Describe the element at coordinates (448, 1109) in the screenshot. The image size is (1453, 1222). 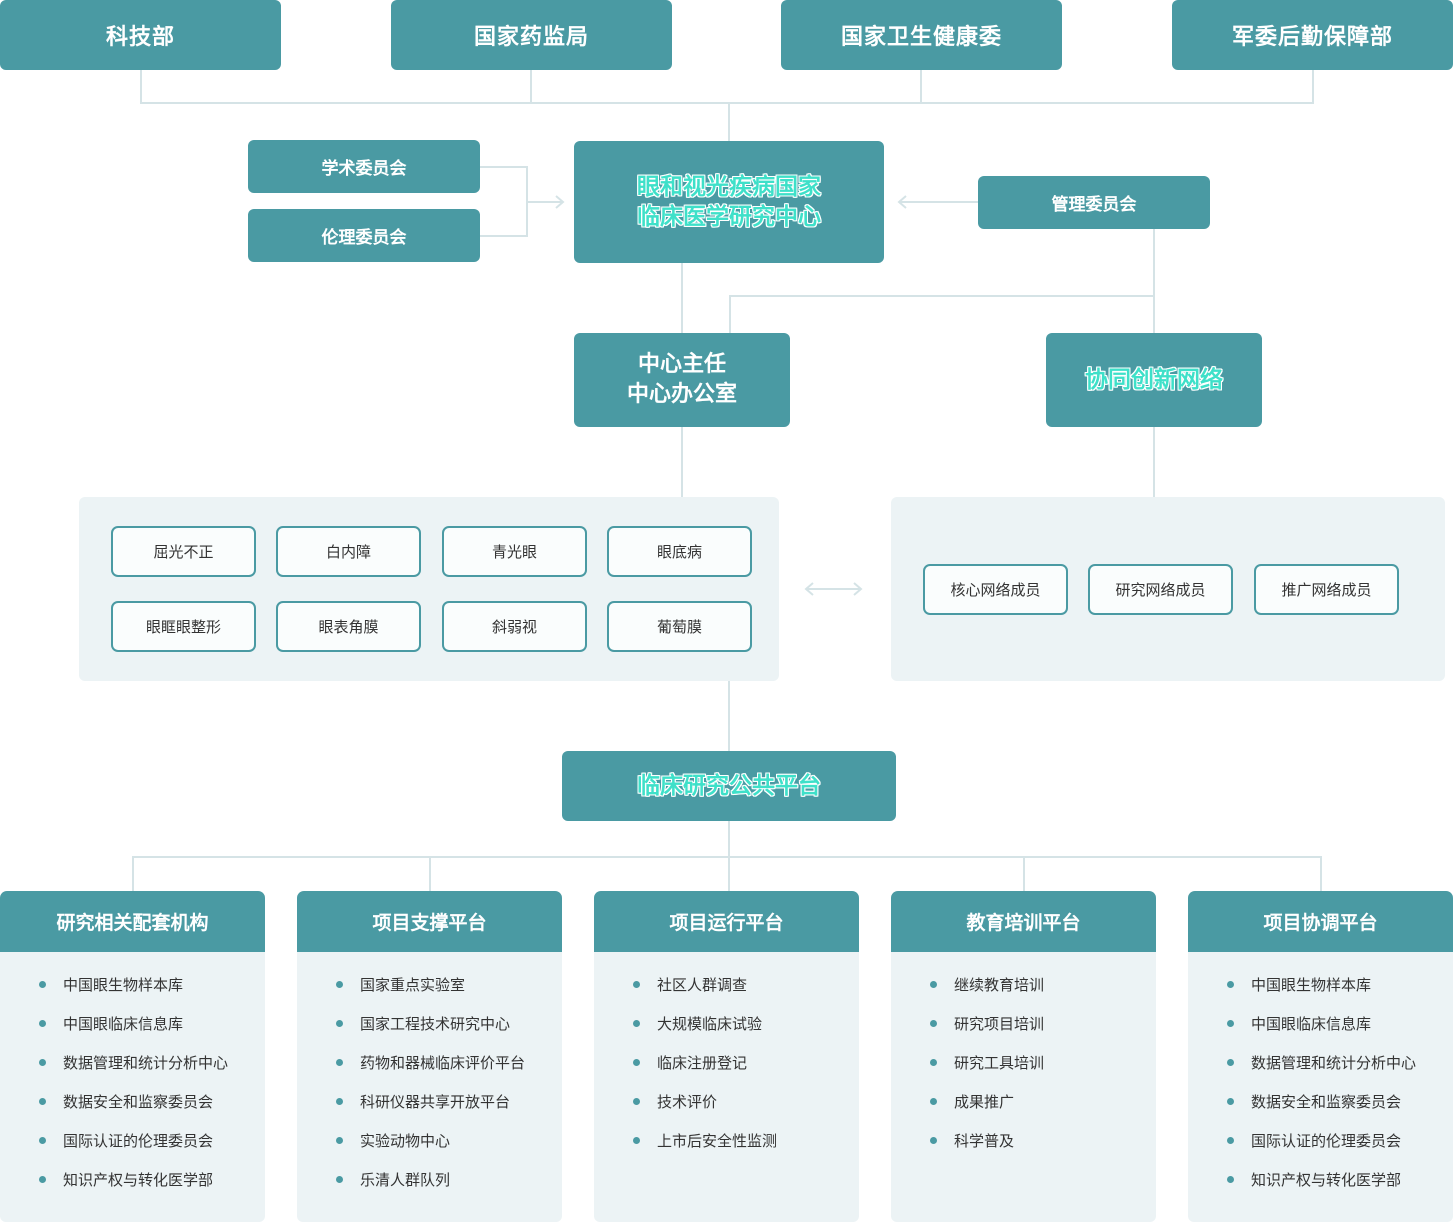
I see `list-item: 科研仪器共享开放平台` at that location.